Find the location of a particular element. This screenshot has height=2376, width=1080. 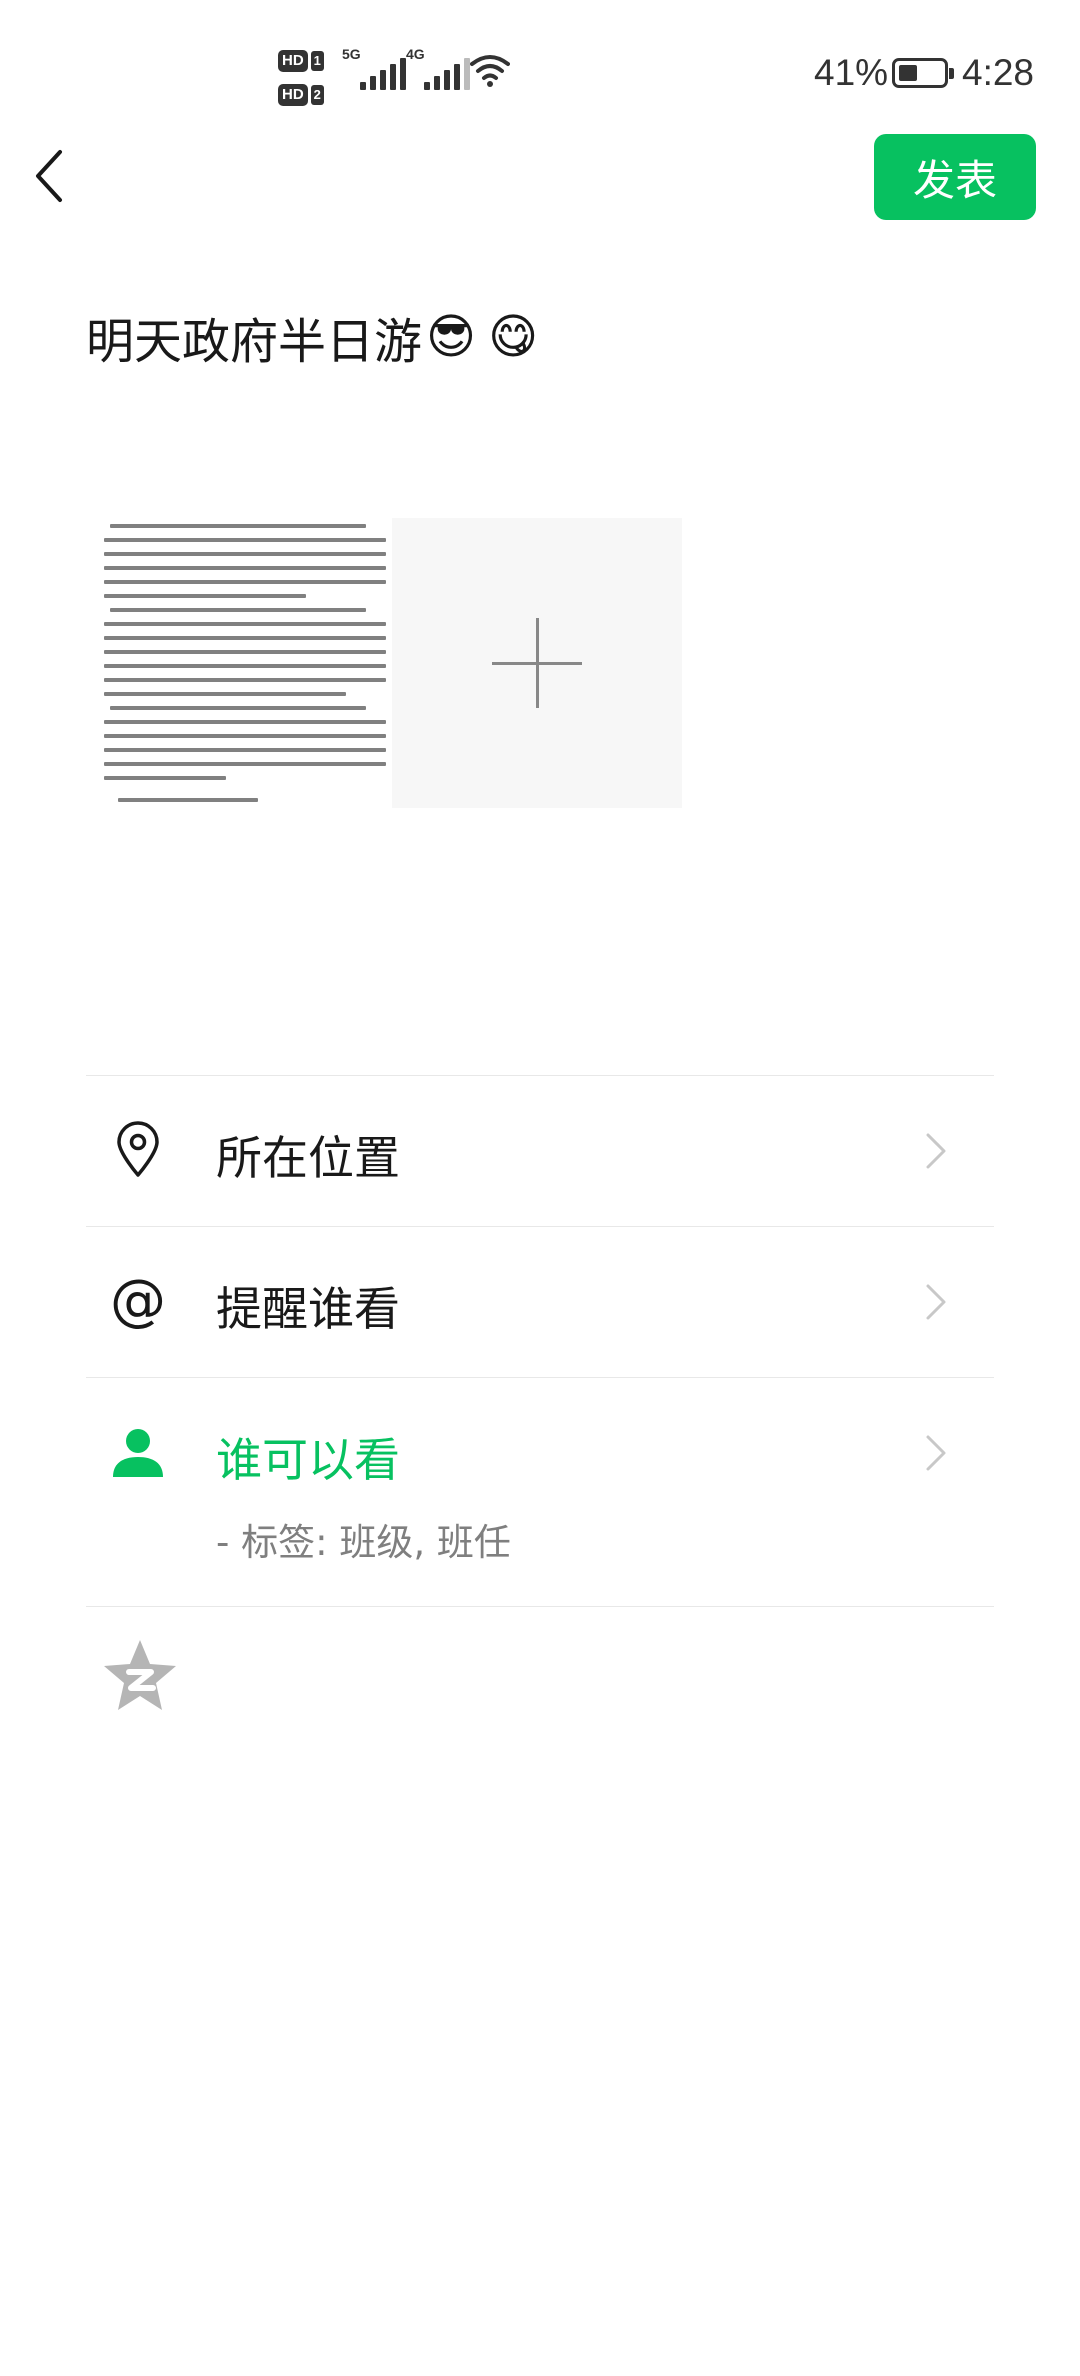

sunglasses-emoji: 😎 is located at coordinates (451, 337).